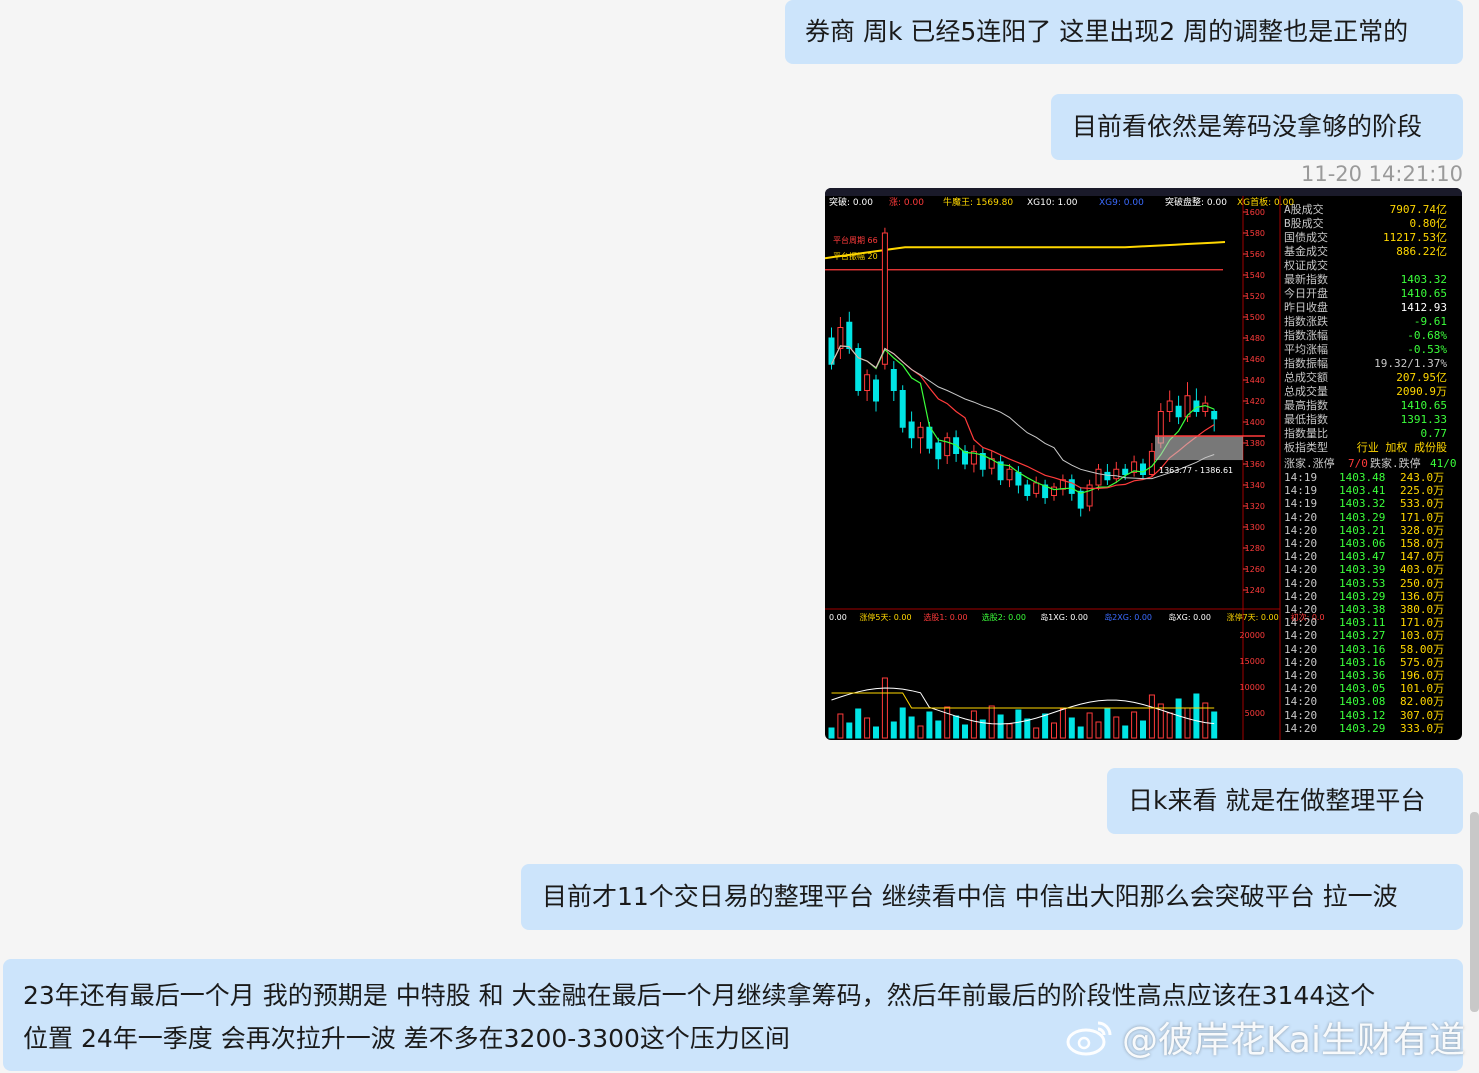 The width and height of the screenshot is (1479, 1073). Describe the element at coordinates (1306, 321) in the screenshot. I see `stat-label: 指数涨跌` at that location.